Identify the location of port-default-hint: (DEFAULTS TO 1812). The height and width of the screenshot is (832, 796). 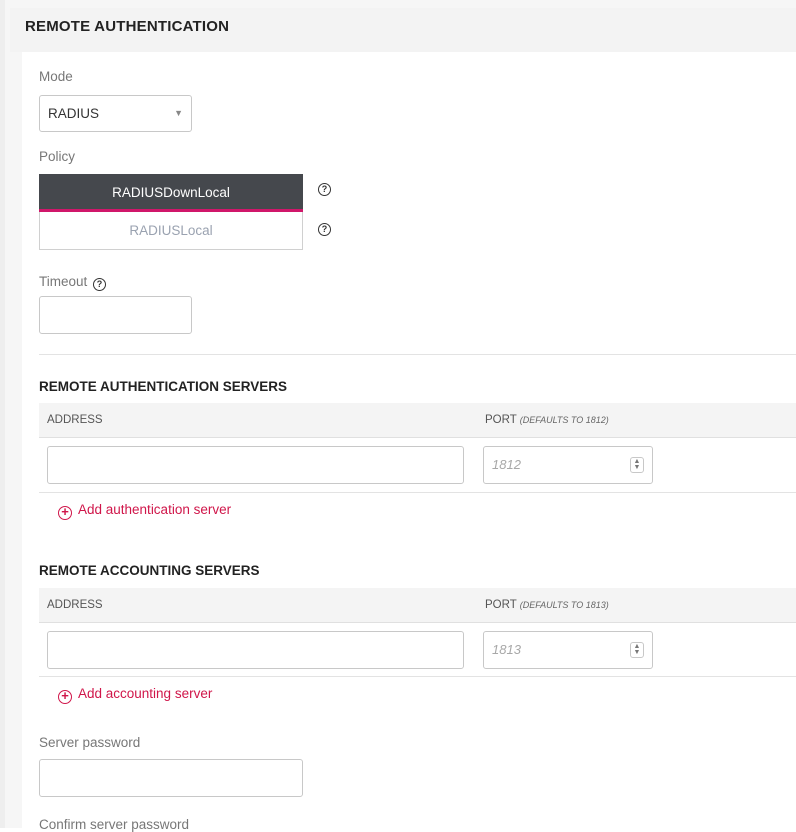
(564, 420).